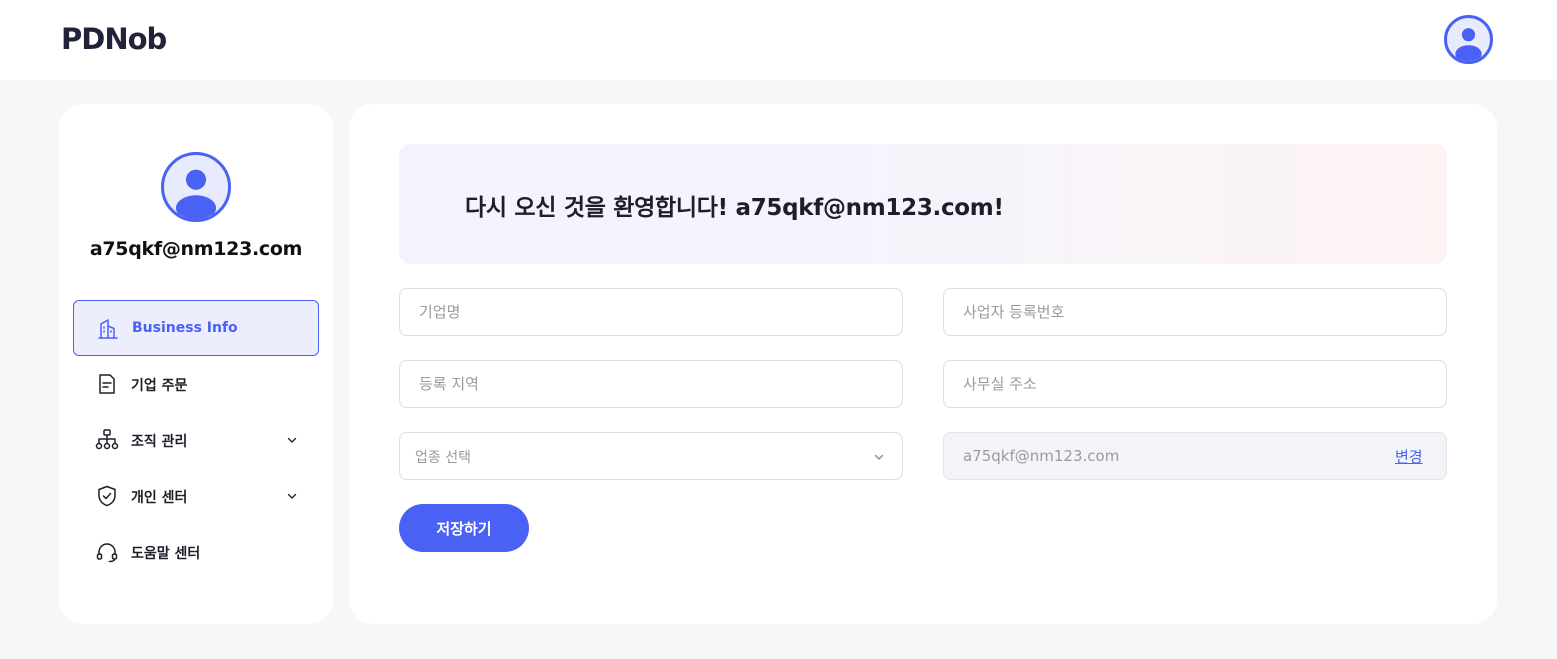 Image resolution: width=1557 pixels, height=659 pixels. I want to click on industry-select-value: 업종 선택, so click(443, 458).